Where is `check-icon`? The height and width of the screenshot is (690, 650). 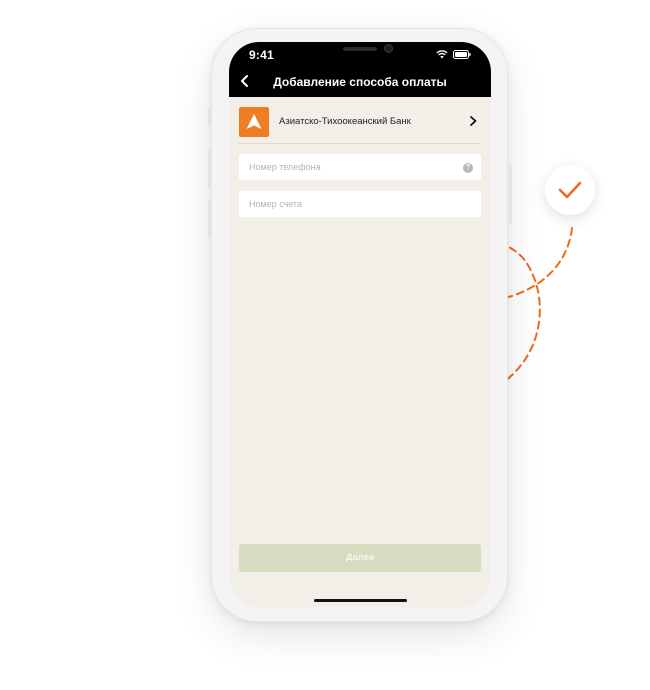 check-icon is located at coordinates (570, 190).